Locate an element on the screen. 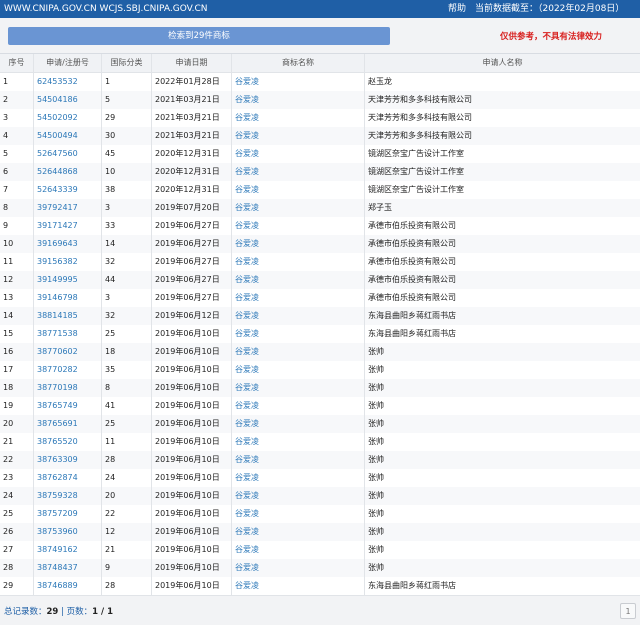 This screenshot has width=640, height=625. row-reg-no: 39792417 is located at coordinates (67, 208).